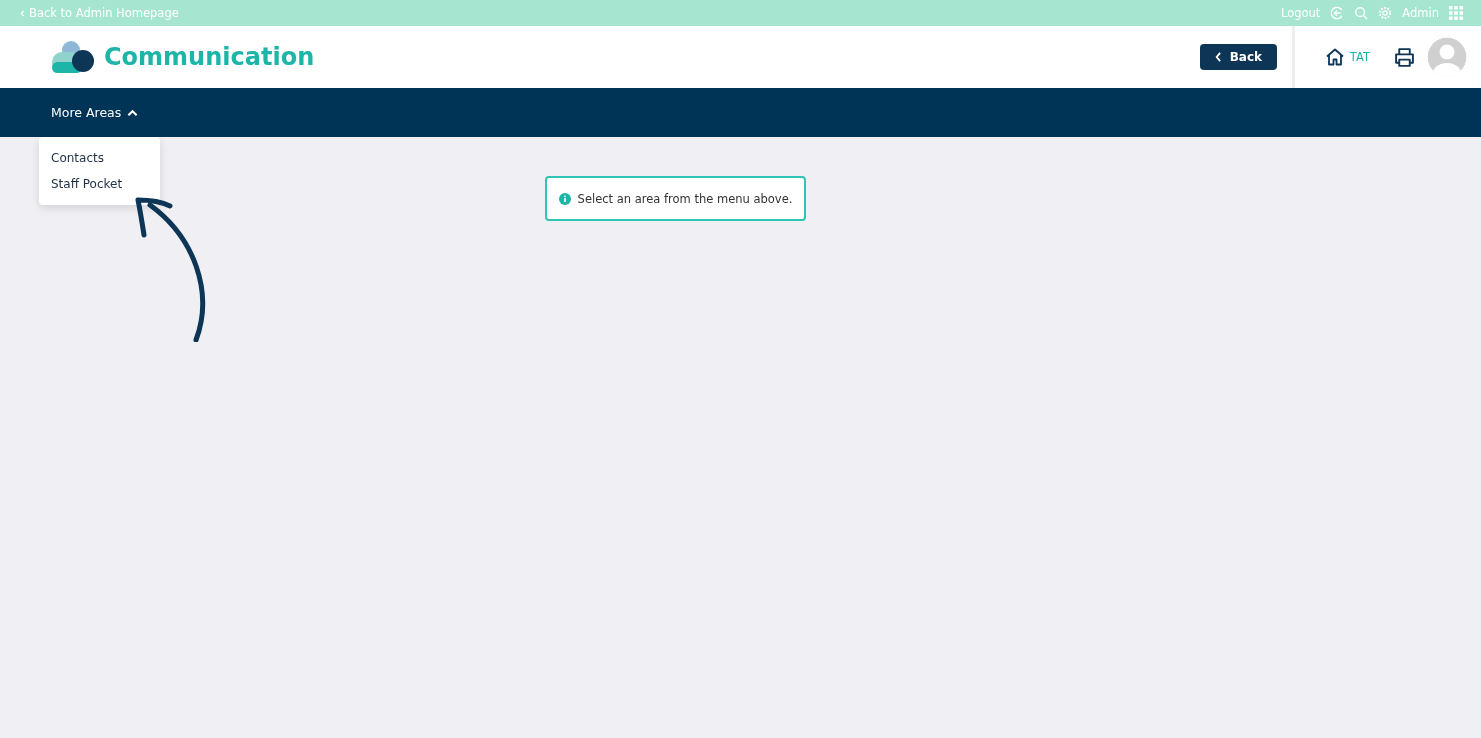  What do you see at coordinates (1456, 13) in the screenshot?
I see `apps-grid-icon` at bounding box center [1456, 13].